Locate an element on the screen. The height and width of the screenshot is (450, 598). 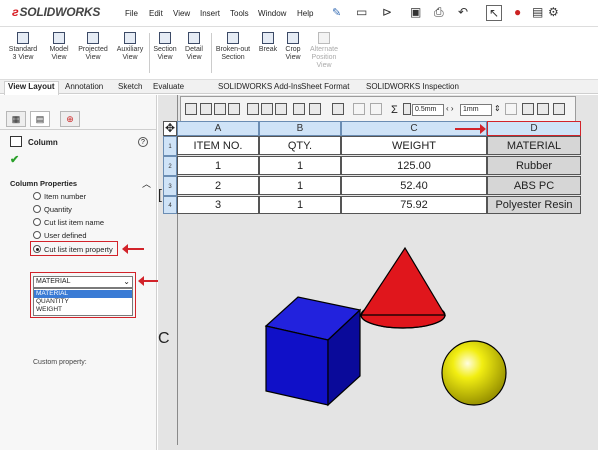
cube-front-face is located at coordinates (297, 365).